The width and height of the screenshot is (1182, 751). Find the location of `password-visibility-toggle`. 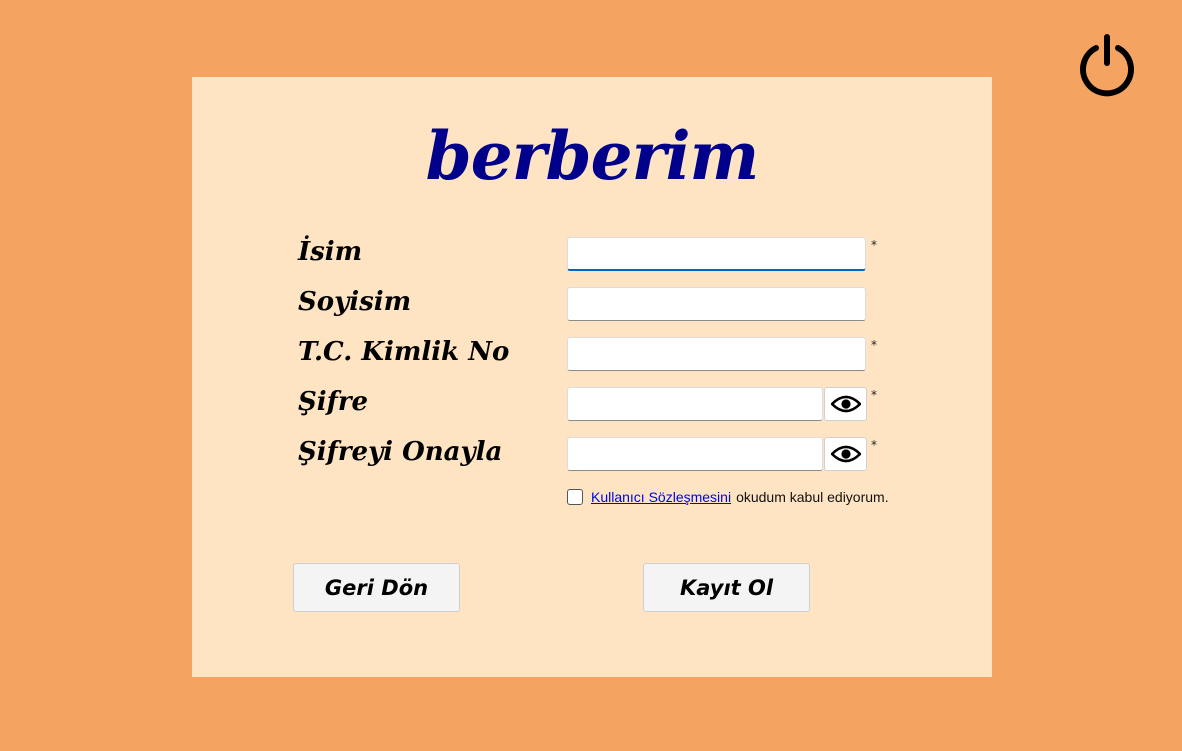

password-visibility-toggle is located at coordinates (845, 404).